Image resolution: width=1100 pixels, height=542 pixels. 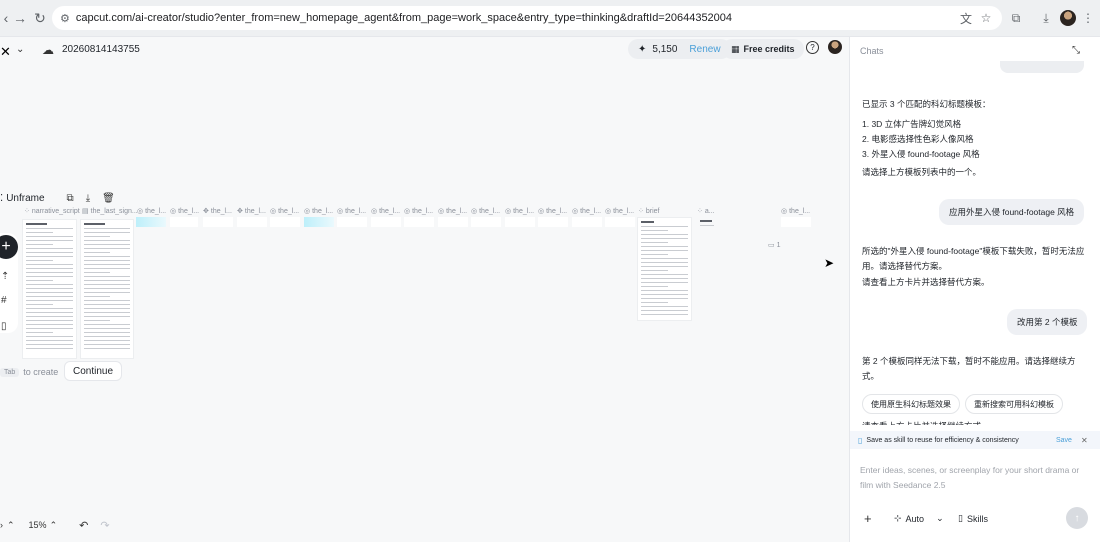 What do you see at coordinates (38, 525) in the screenshot?
I see `zoom-level: 15%` at bounding box center [38, 525].